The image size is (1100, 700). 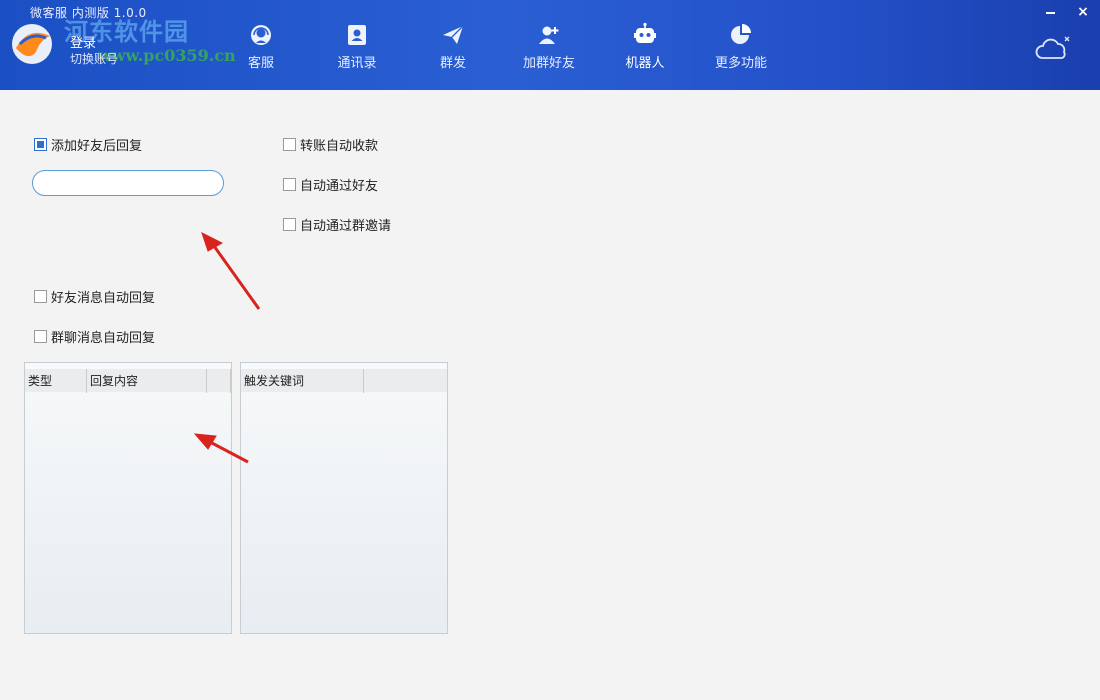 I want to click on nav-item-broadcast: 群发, so click(x=453, y=50).